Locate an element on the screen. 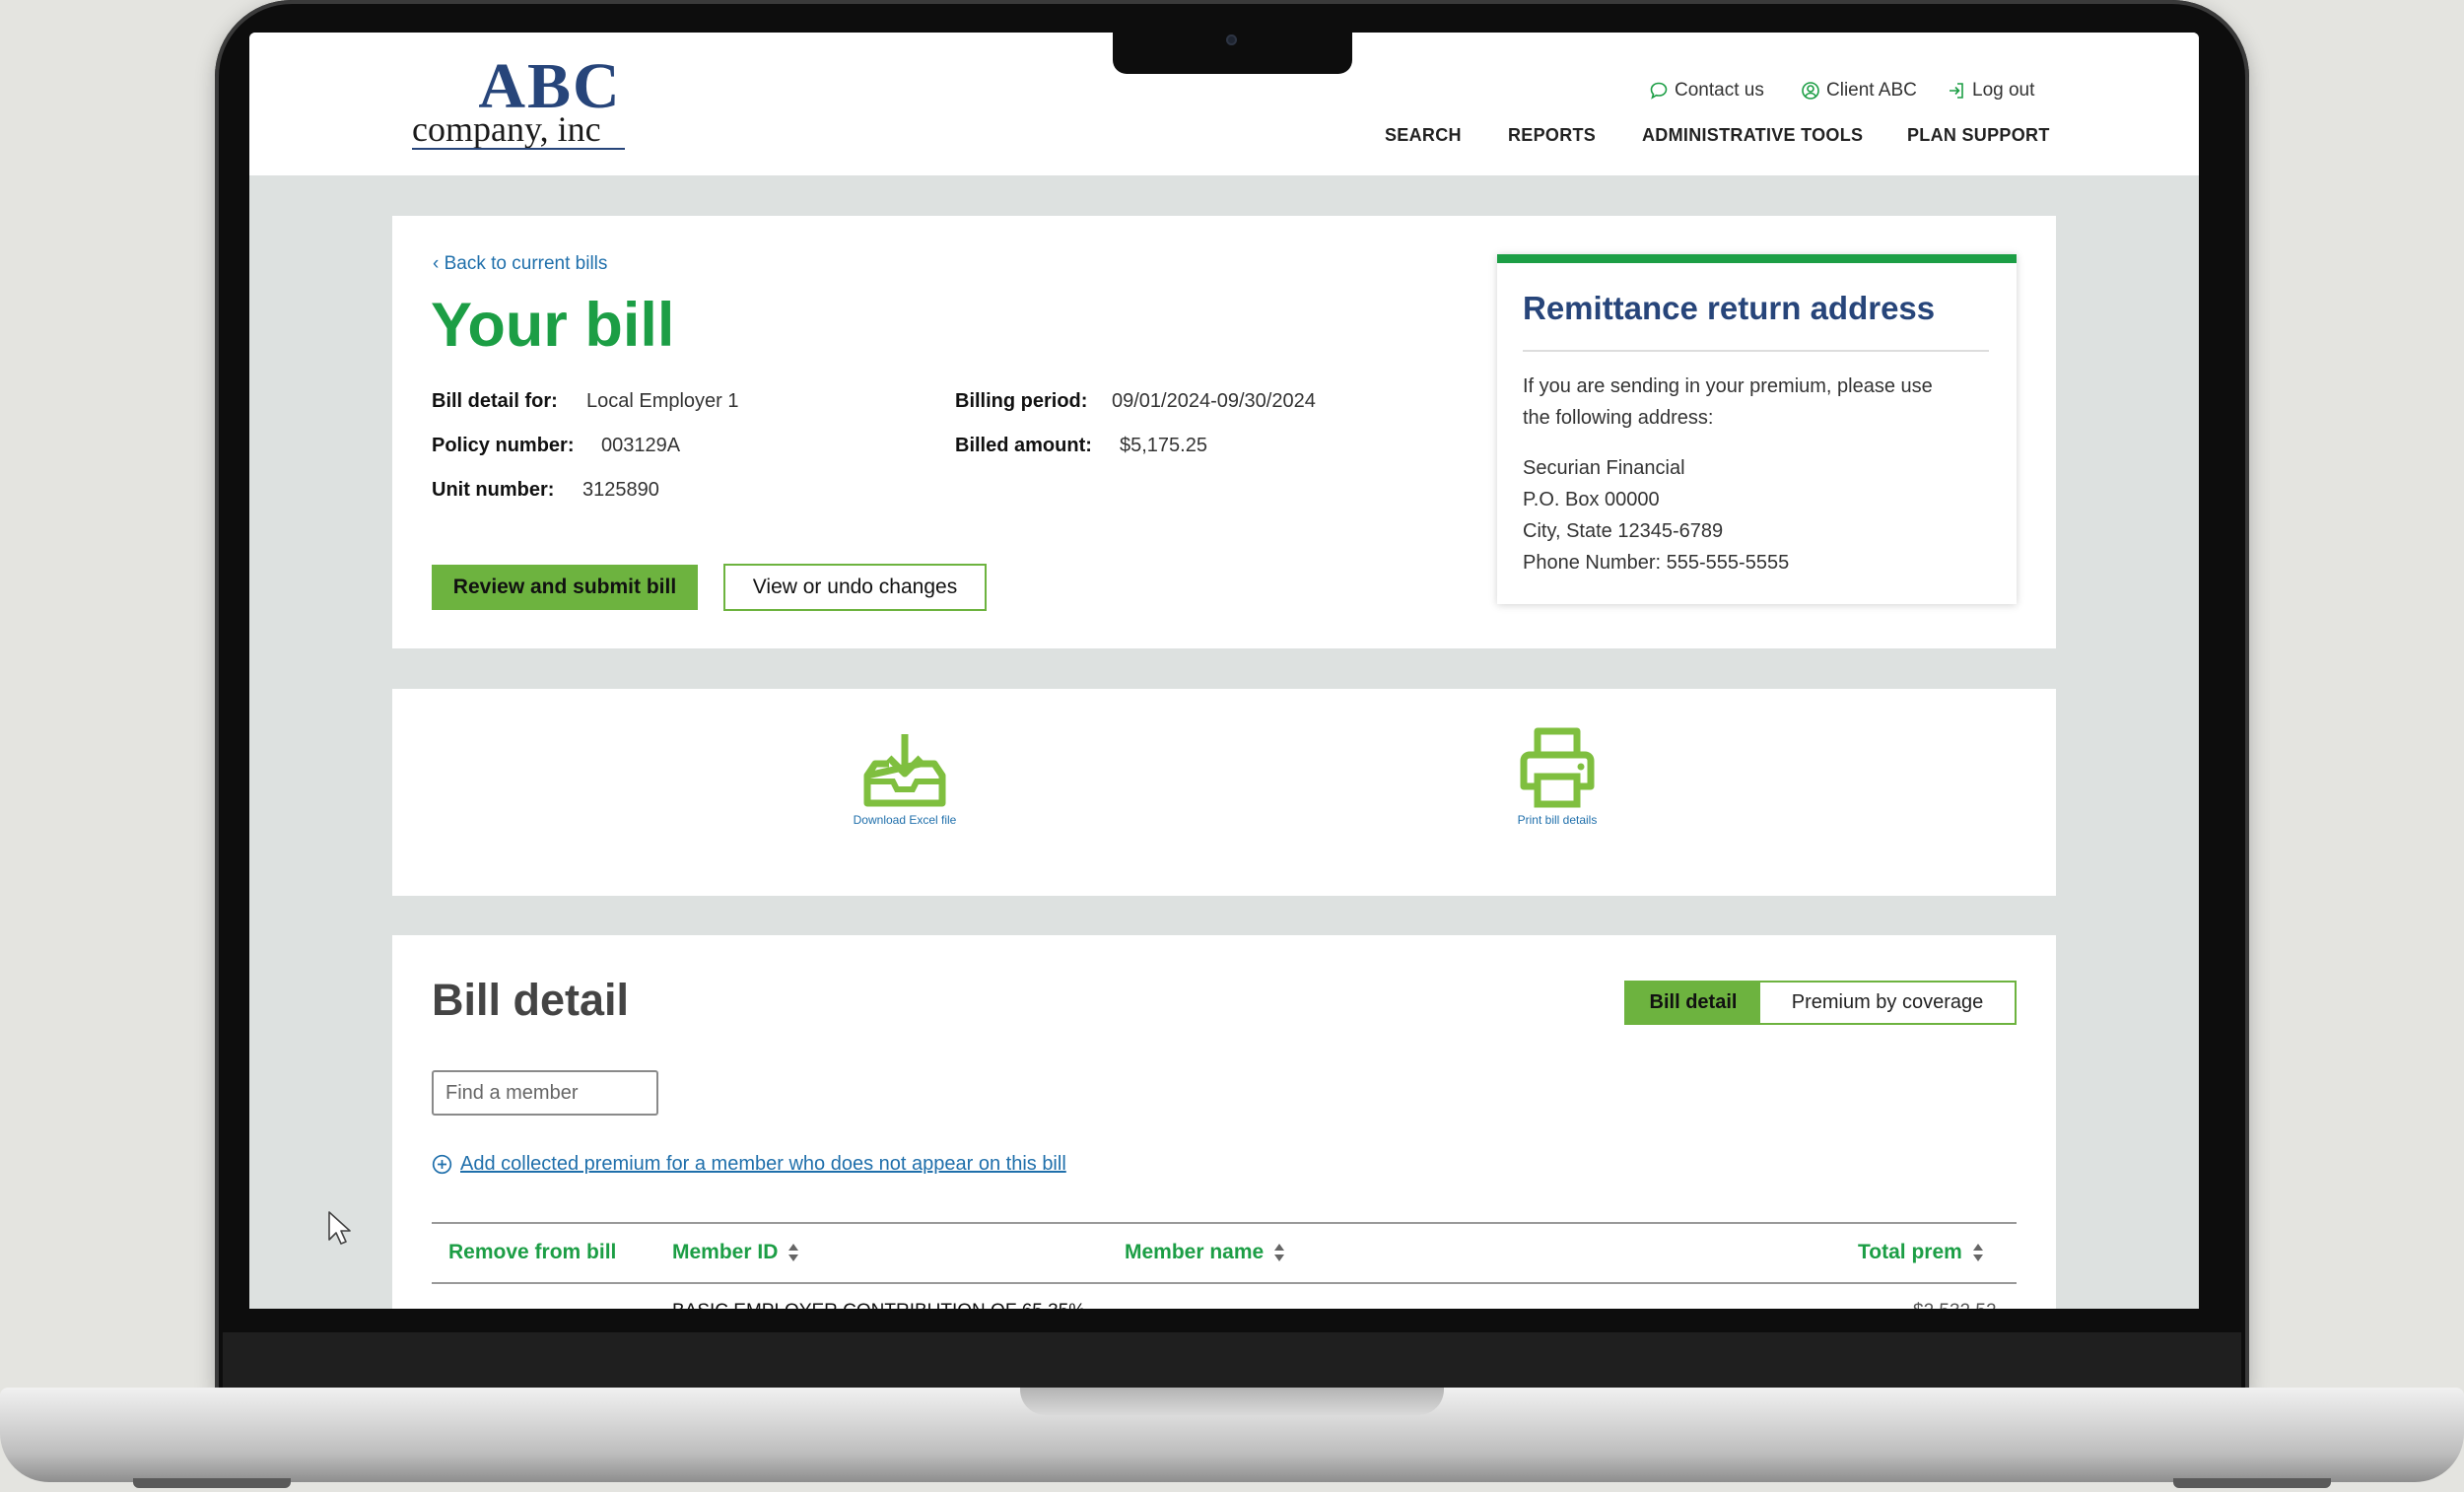 This screenshot has width=2464, height=1492. unit-number-label: Unit number: is located at coordinates (493, 490).